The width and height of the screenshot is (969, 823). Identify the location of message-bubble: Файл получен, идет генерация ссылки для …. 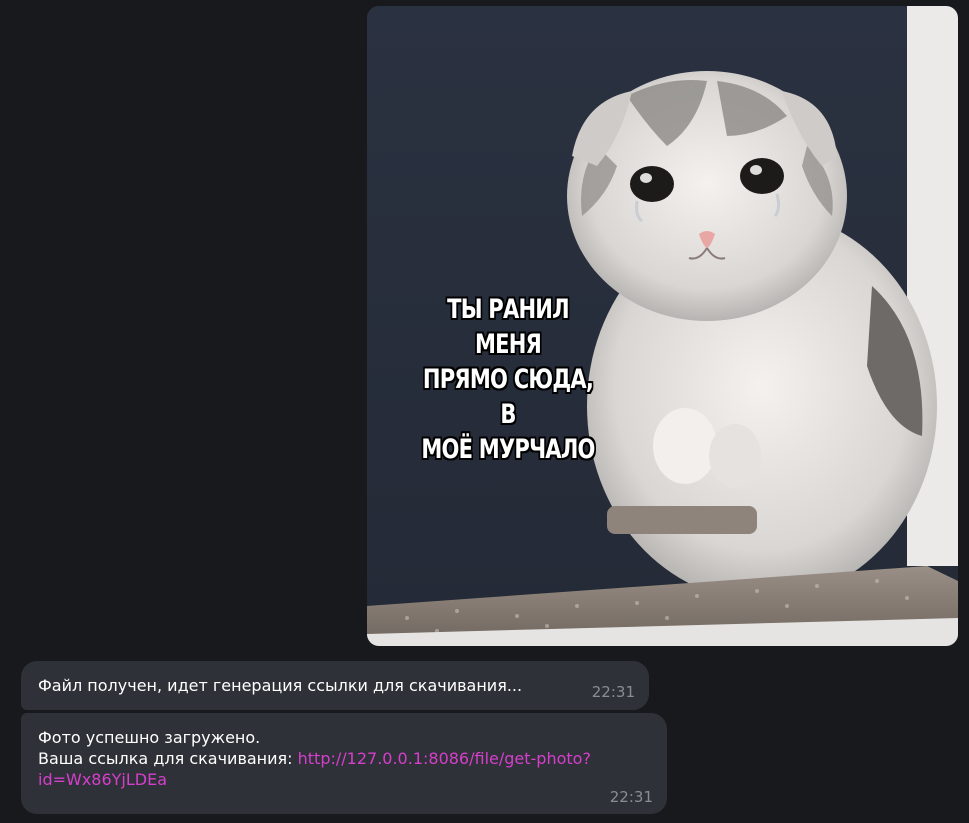
(335, 685).